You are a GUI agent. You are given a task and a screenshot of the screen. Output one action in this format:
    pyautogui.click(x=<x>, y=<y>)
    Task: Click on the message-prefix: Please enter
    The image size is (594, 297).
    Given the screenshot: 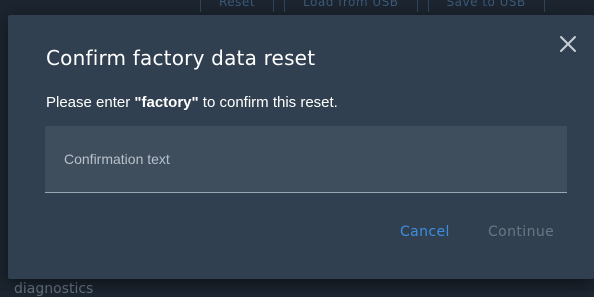 What is the action you would take?
    pyautogui.click(x=90, y=102)
    